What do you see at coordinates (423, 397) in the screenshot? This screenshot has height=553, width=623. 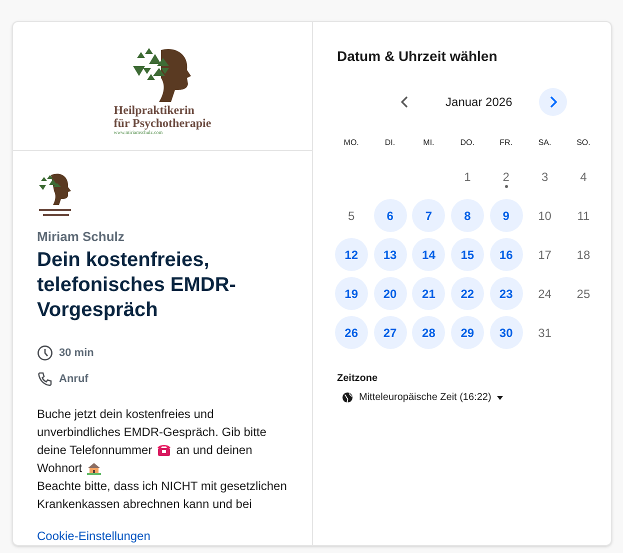 I see `timezone-selector: Mitteleuropäische Zeit (16:22)` at bounding box center [423, 397].